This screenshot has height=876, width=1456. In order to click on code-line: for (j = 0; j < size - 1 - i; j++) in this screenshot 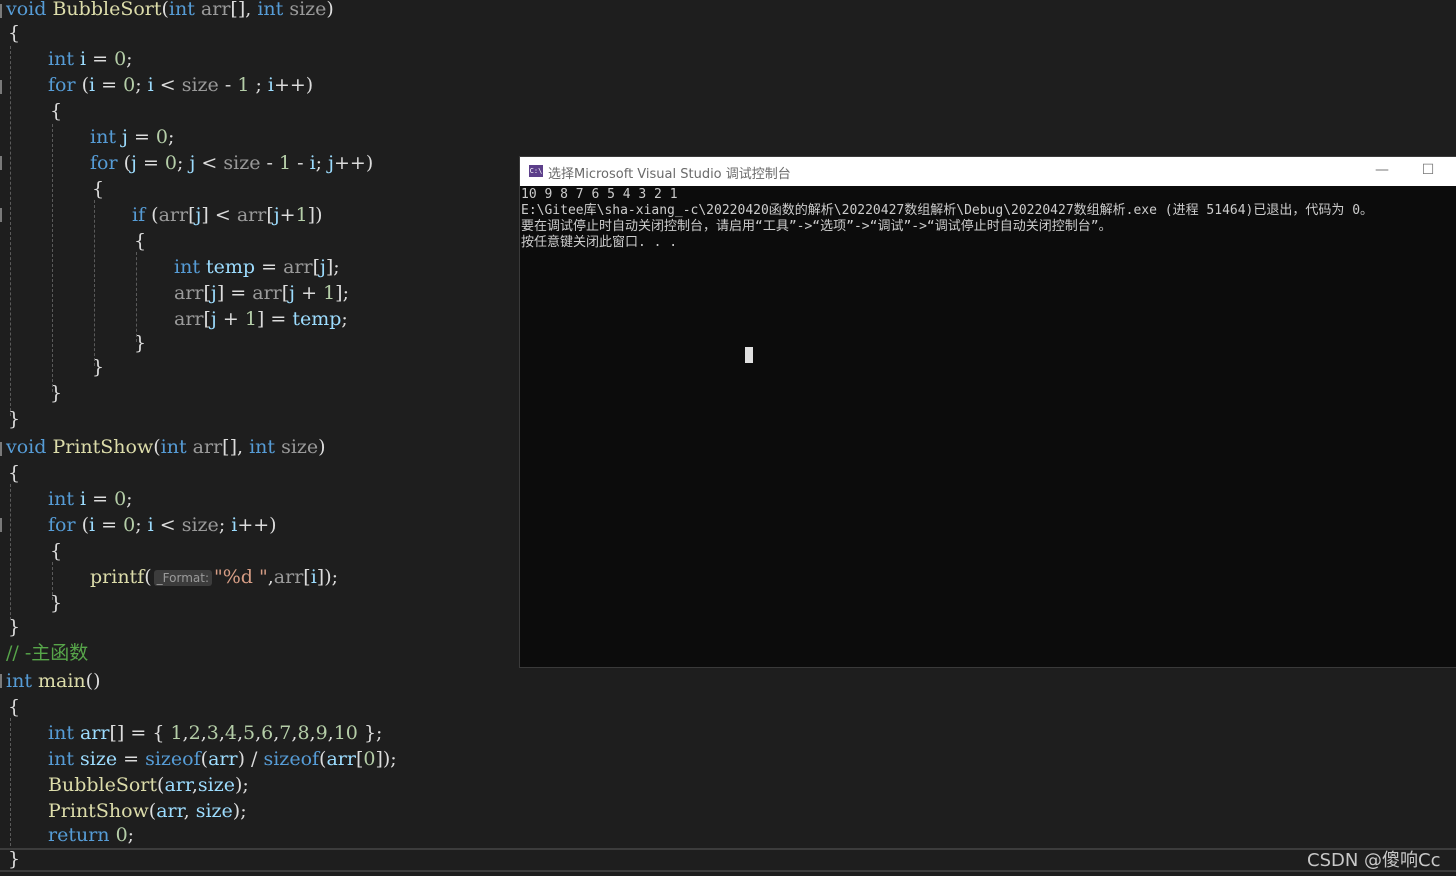, I will do `click(231, 163)`.